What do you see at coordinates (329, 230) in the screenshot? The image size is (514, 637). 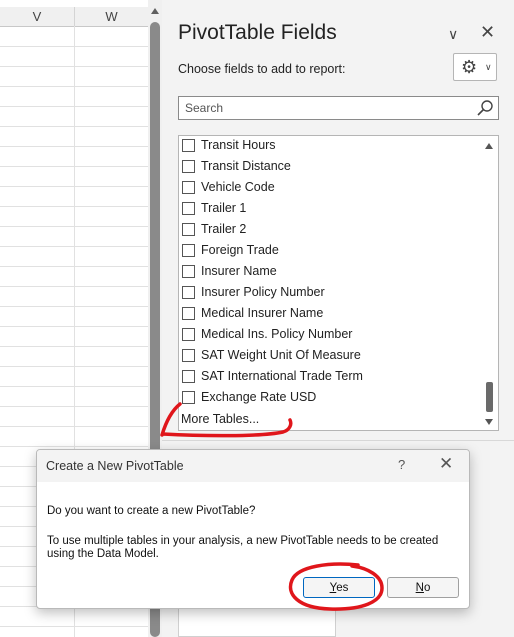 I see `list-item: Trailer 2` at bounding box center [329, 230].